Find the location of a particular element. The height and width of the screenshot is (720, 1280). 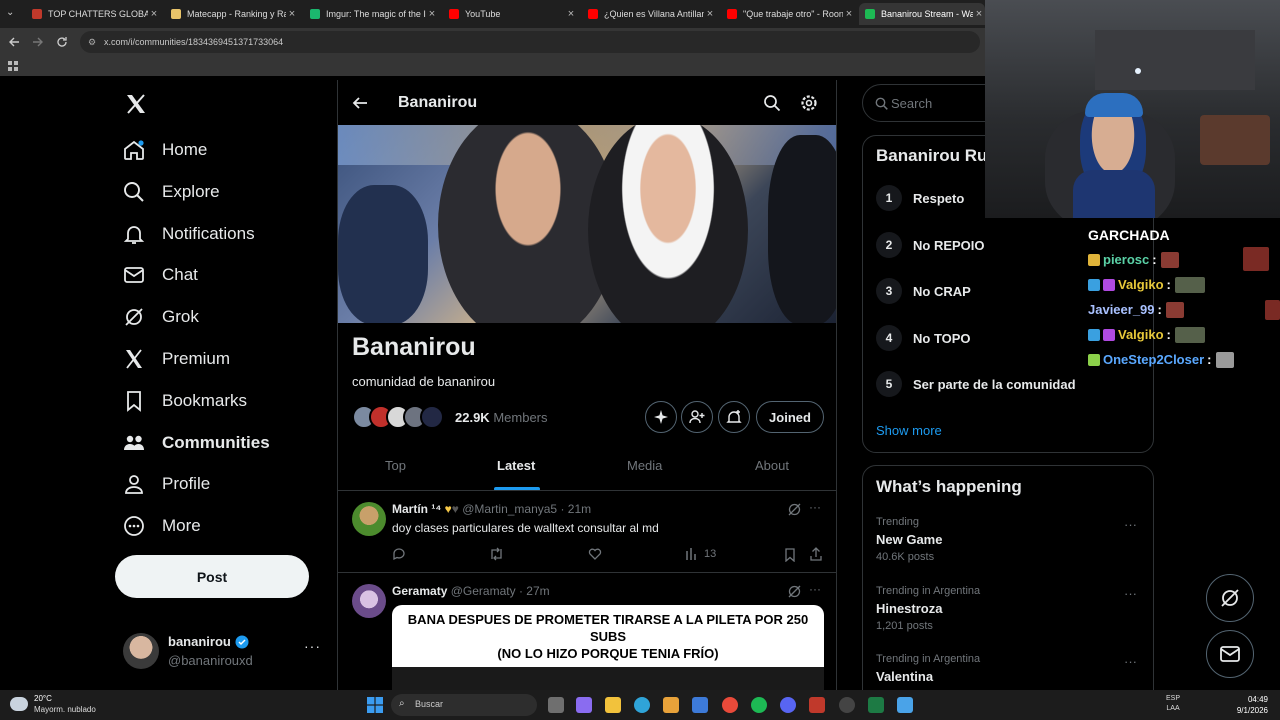

taskbar-language: ESP LAA is located at coordinates (1173, 704).